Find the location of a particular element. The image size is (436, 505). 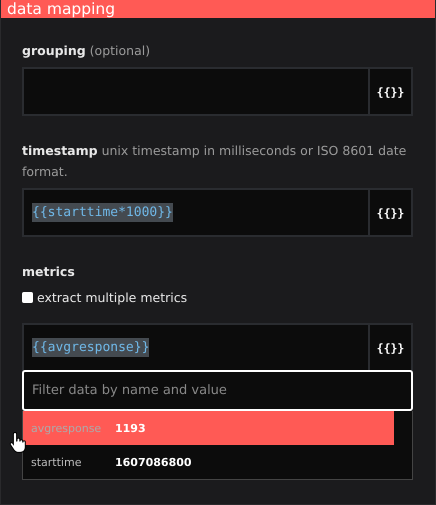

field-label: metrics is located at coordinates (49, 272).